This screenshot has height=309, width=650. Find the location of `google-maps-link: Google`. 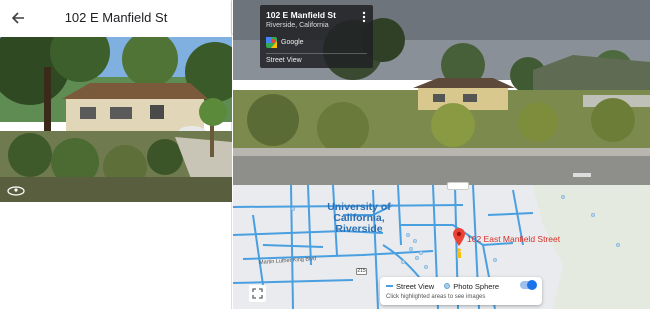

google-maps-link: Google is located at coordinates (285, 42).